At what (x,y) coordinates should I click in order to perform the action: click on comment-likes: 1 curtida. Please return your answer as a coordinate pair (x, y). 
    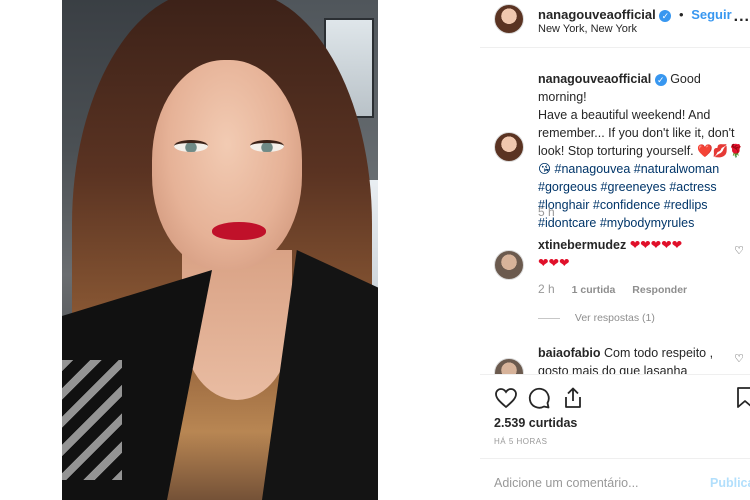
    Looking at the image, I should click on (594, 290).